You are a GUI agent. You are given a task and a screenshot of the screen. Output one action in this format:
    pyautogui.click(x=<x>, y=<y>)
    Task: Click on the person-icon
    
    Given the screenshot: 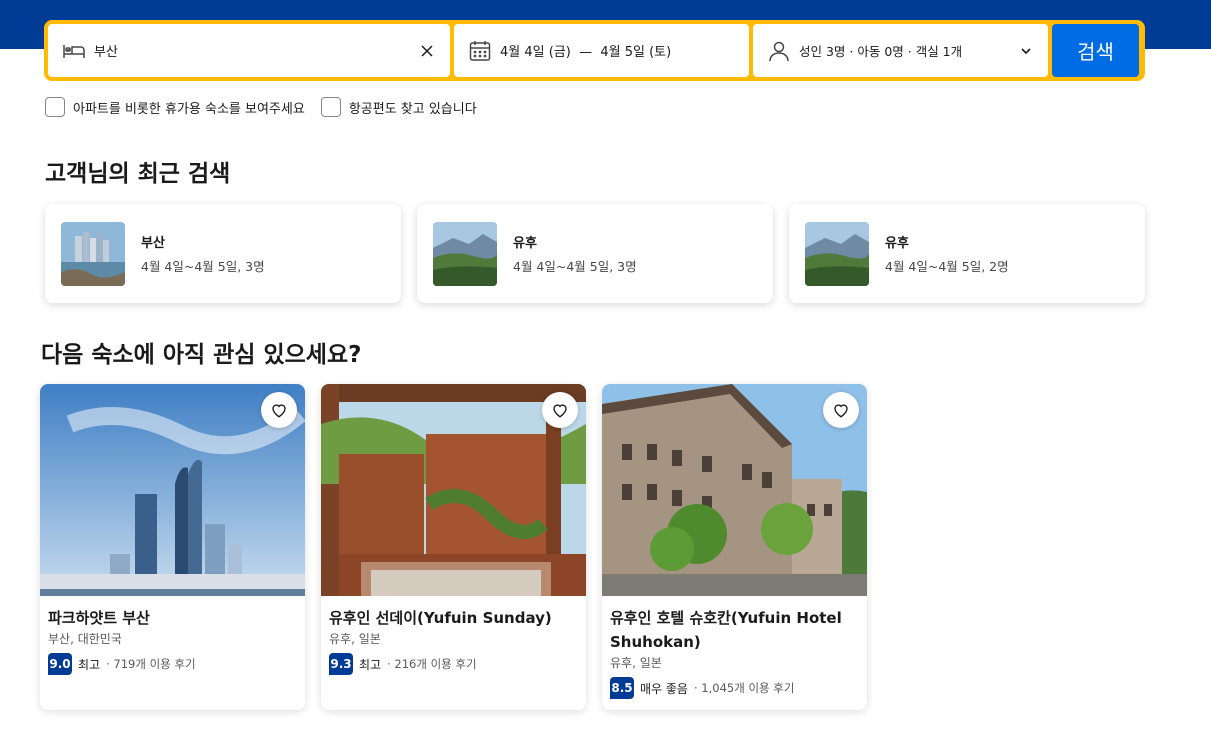 What is the action you would take?
    pyautogui.click(x=779, y=51)
    